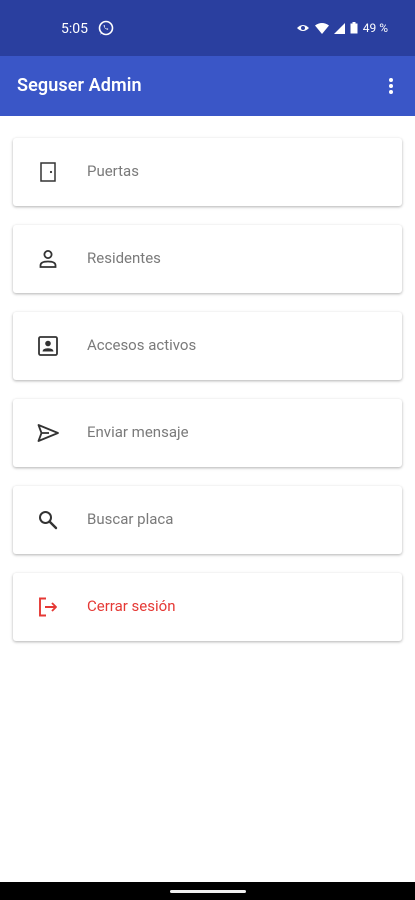 The width and height of the screenshot is (415, 900). What do you see at coordinates (48, 259) in the screenshot?
I see `person-icon` at bounding box center [48, 259].